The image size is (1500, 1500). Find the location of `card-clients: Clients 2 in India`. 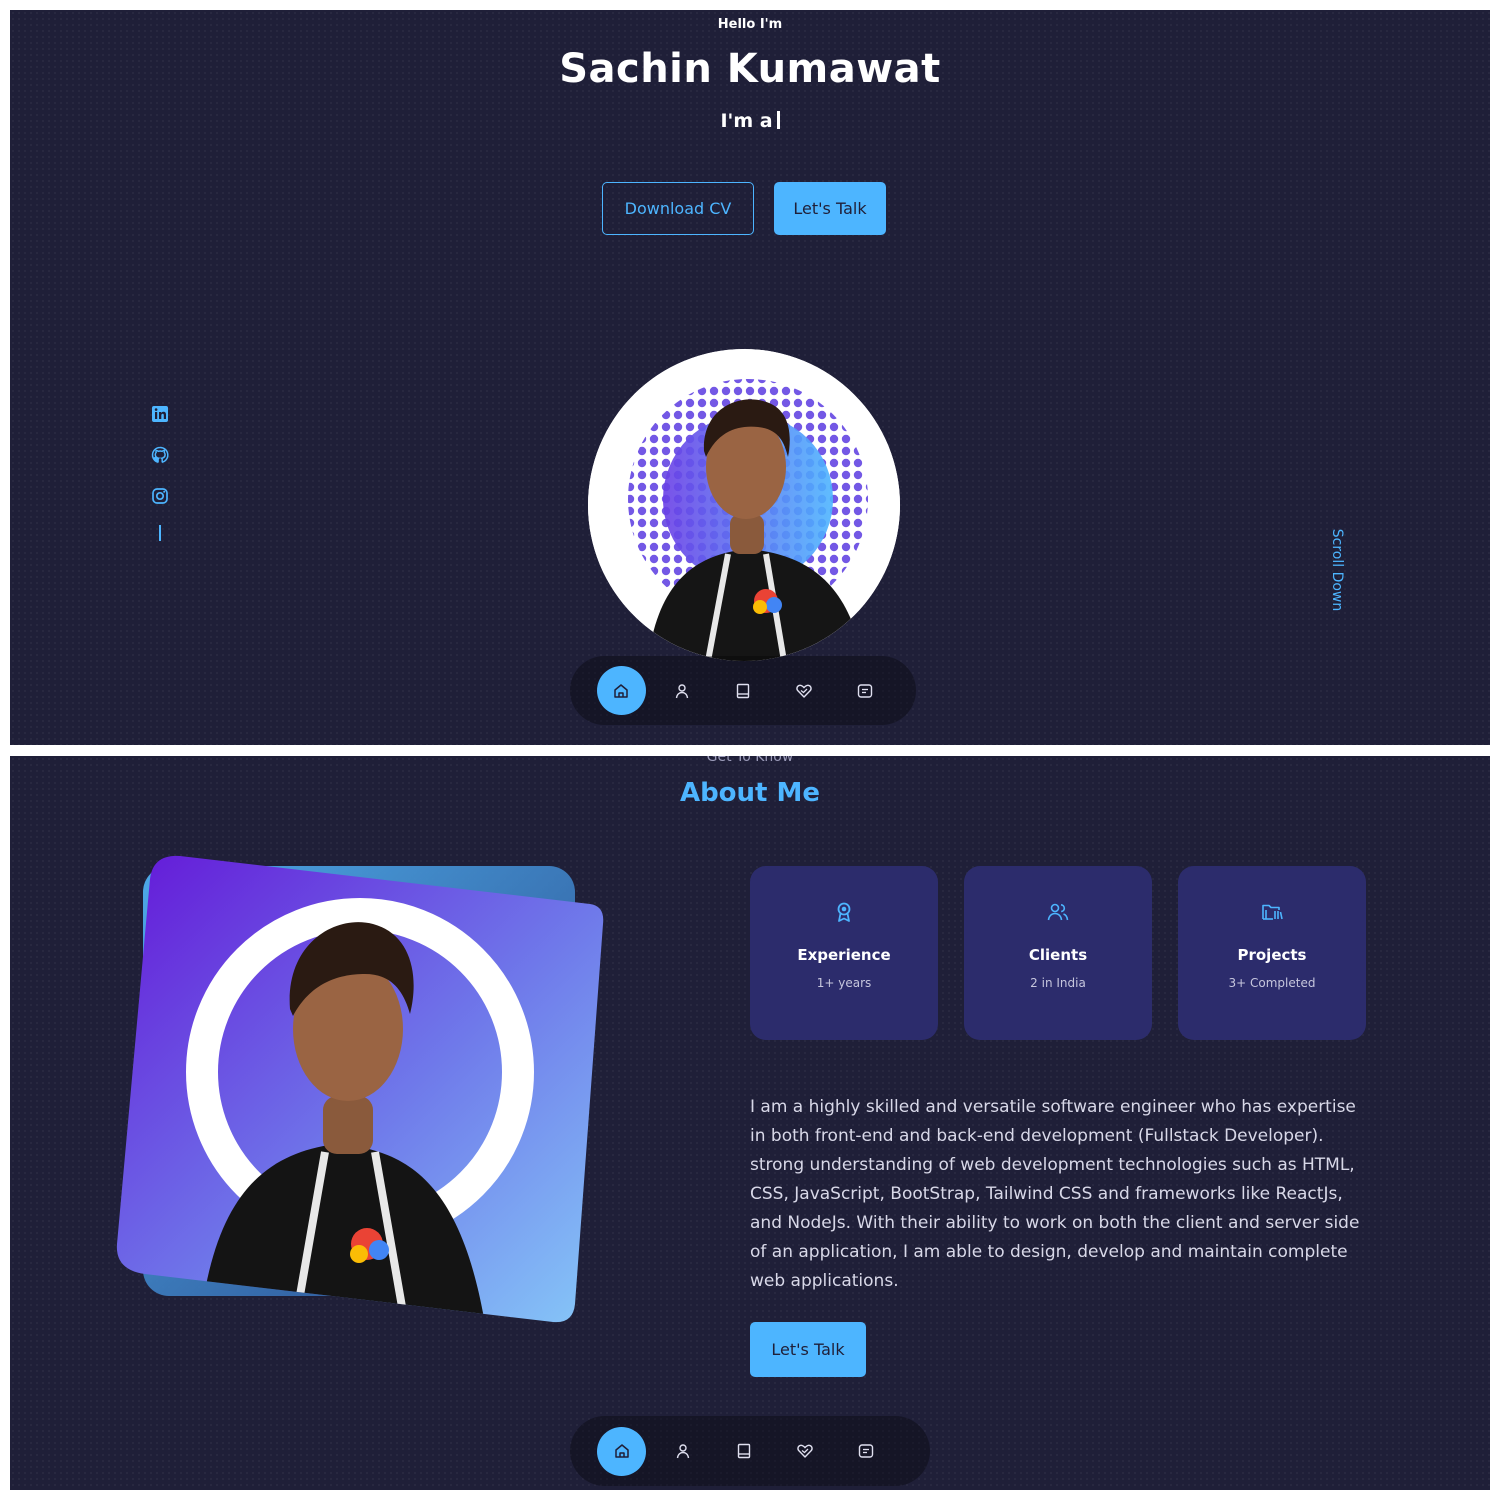

card-clients: Clients 2 in India is located at coordinates (1058, 953).